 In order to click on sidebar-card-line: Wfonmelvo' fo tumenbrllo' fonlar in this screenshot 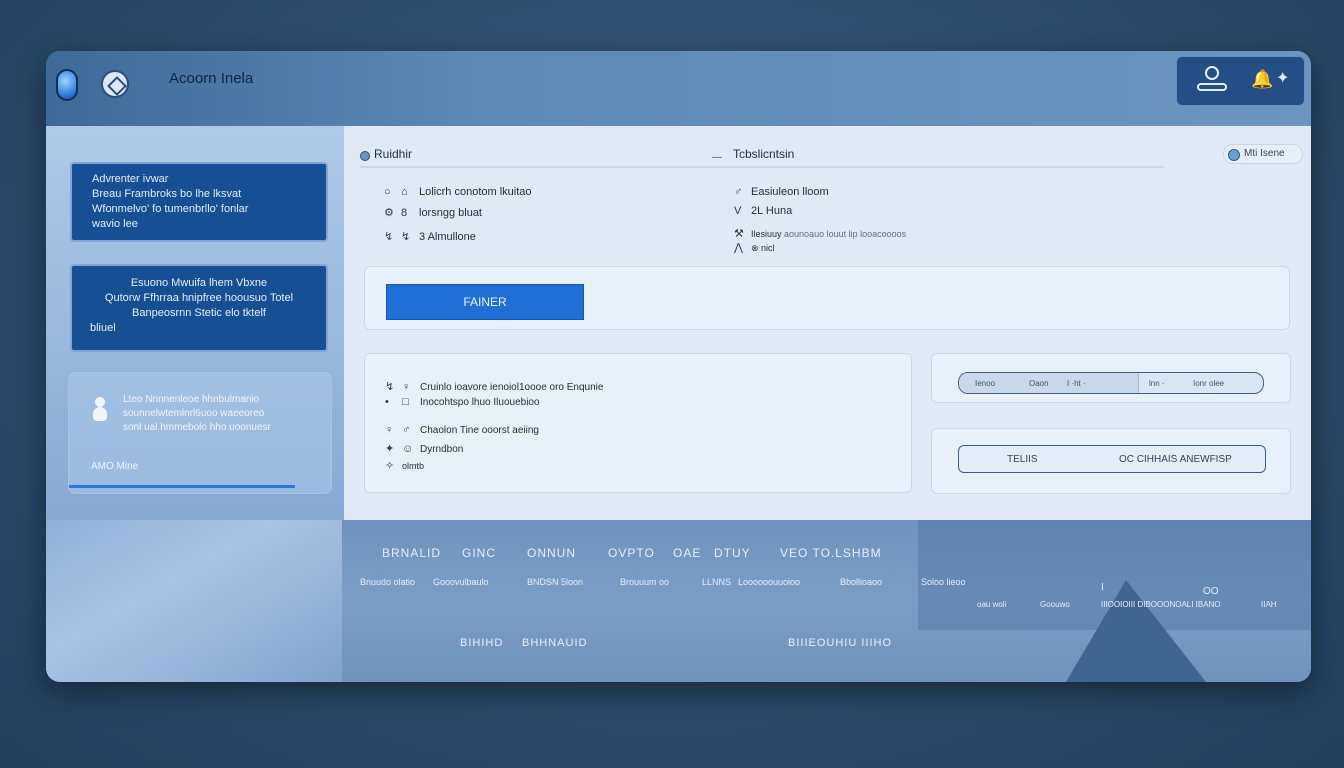, I will do `click(170, 209)`.